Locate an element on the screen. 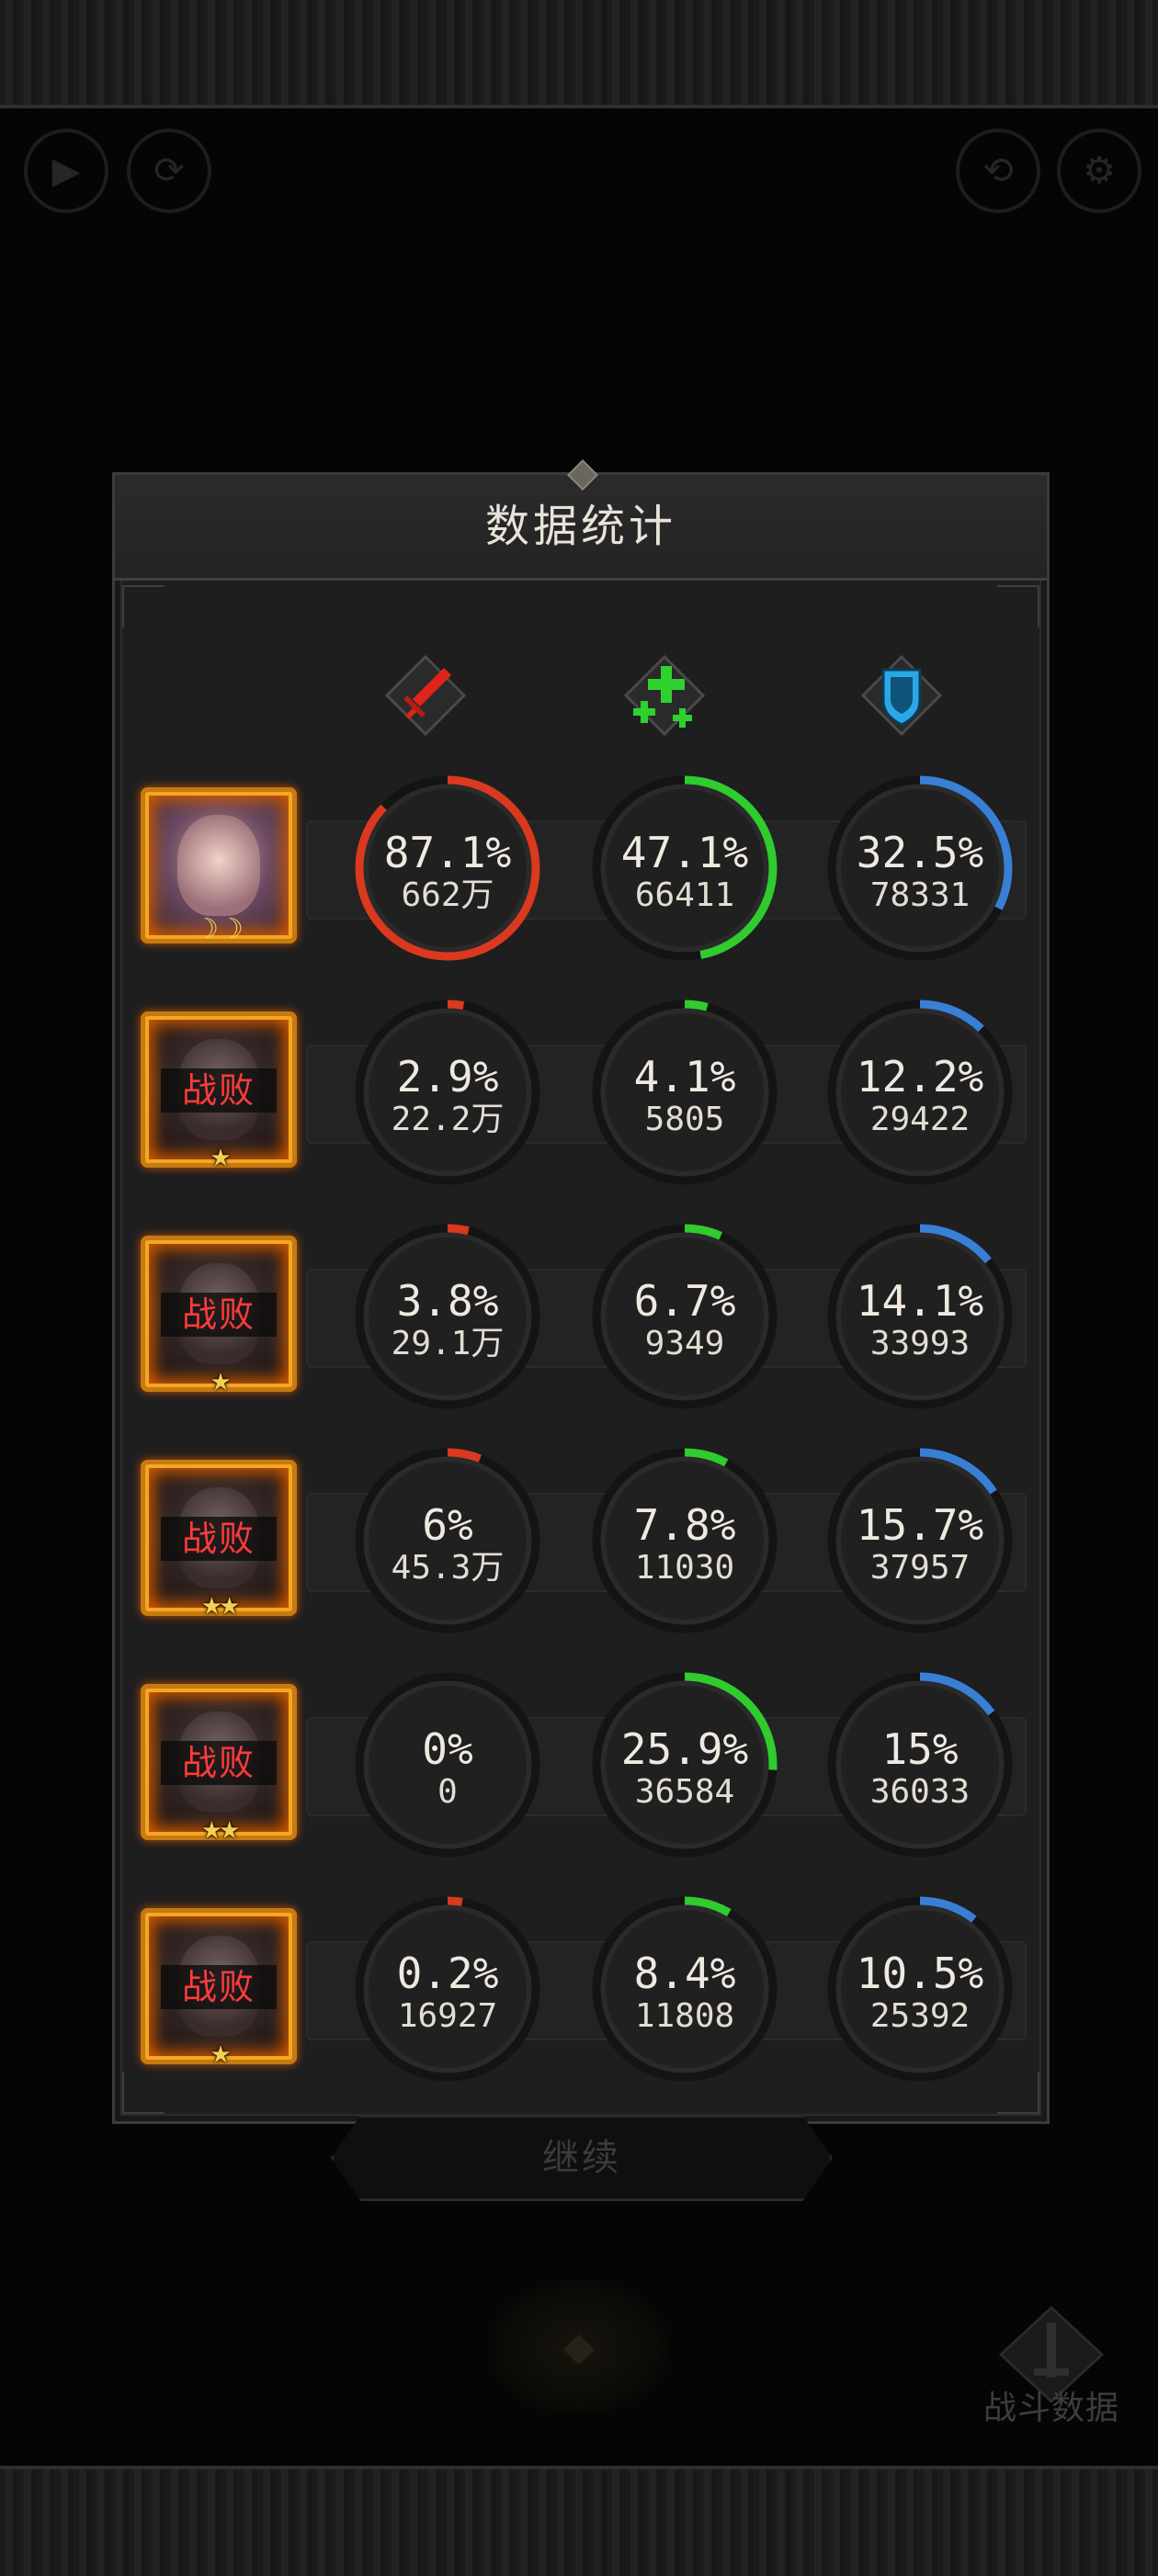  damage-percent: 0% is located at coordinates (448, 1749).